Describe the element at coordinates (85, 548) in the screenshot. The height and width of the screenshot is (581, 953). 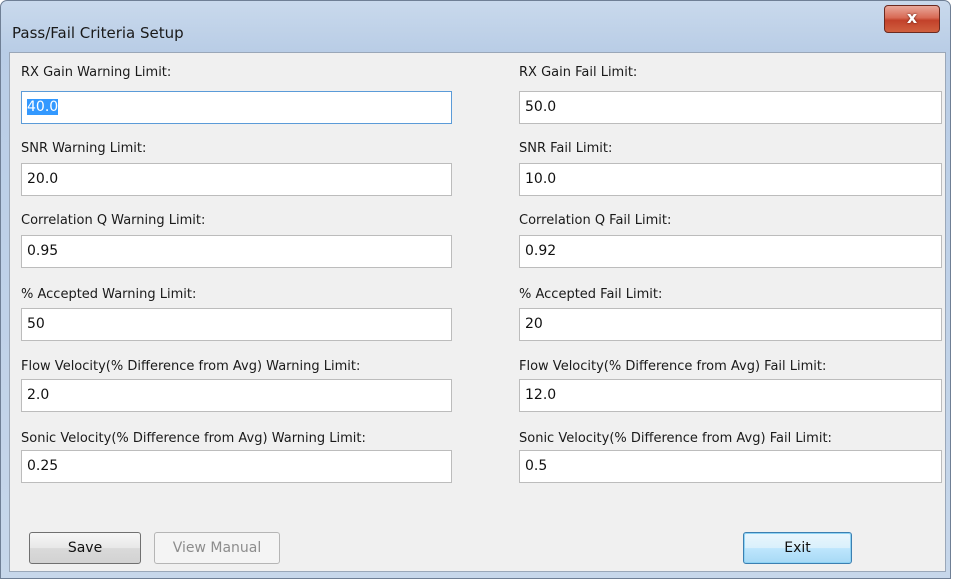
I see `save-button: Save` at that location.